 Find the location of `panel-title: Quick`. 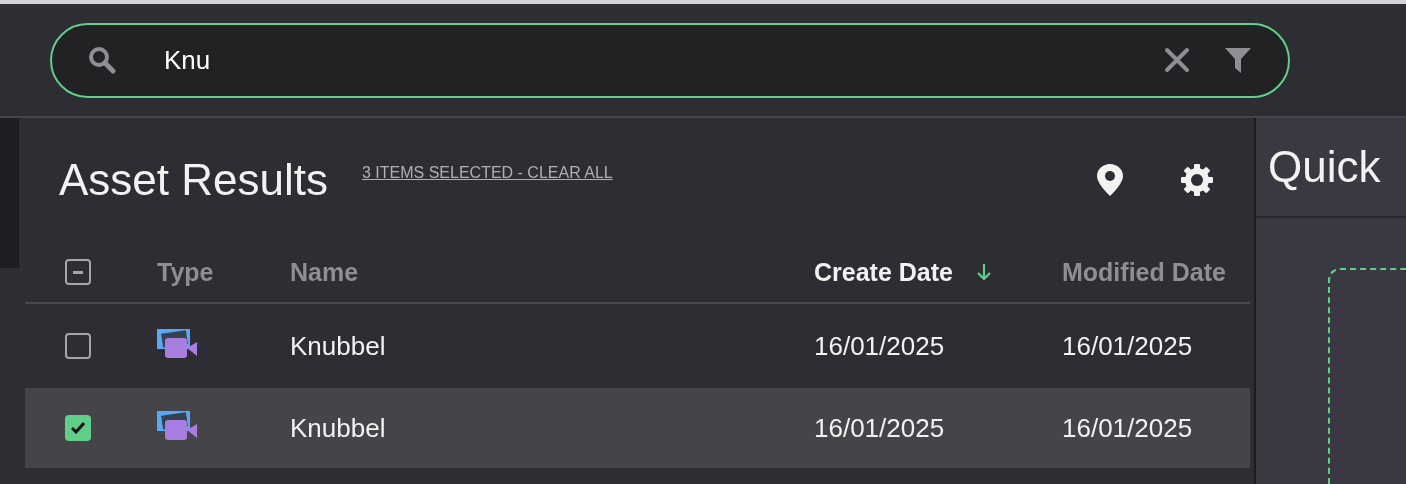

panel-title: Quick is located at coordinates (1324, 167).